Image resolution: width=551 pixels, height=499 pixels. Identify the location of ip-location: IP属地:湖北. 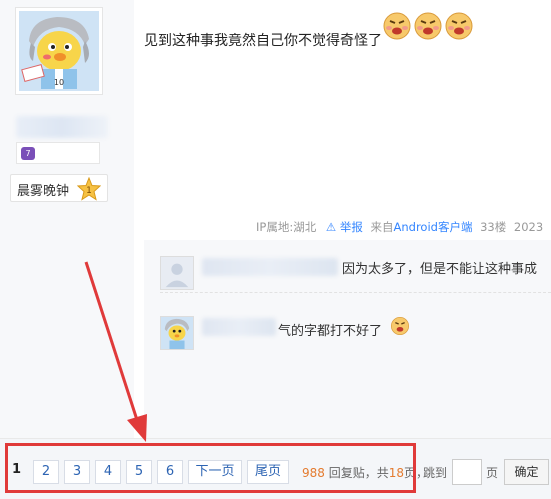
(286, 227).